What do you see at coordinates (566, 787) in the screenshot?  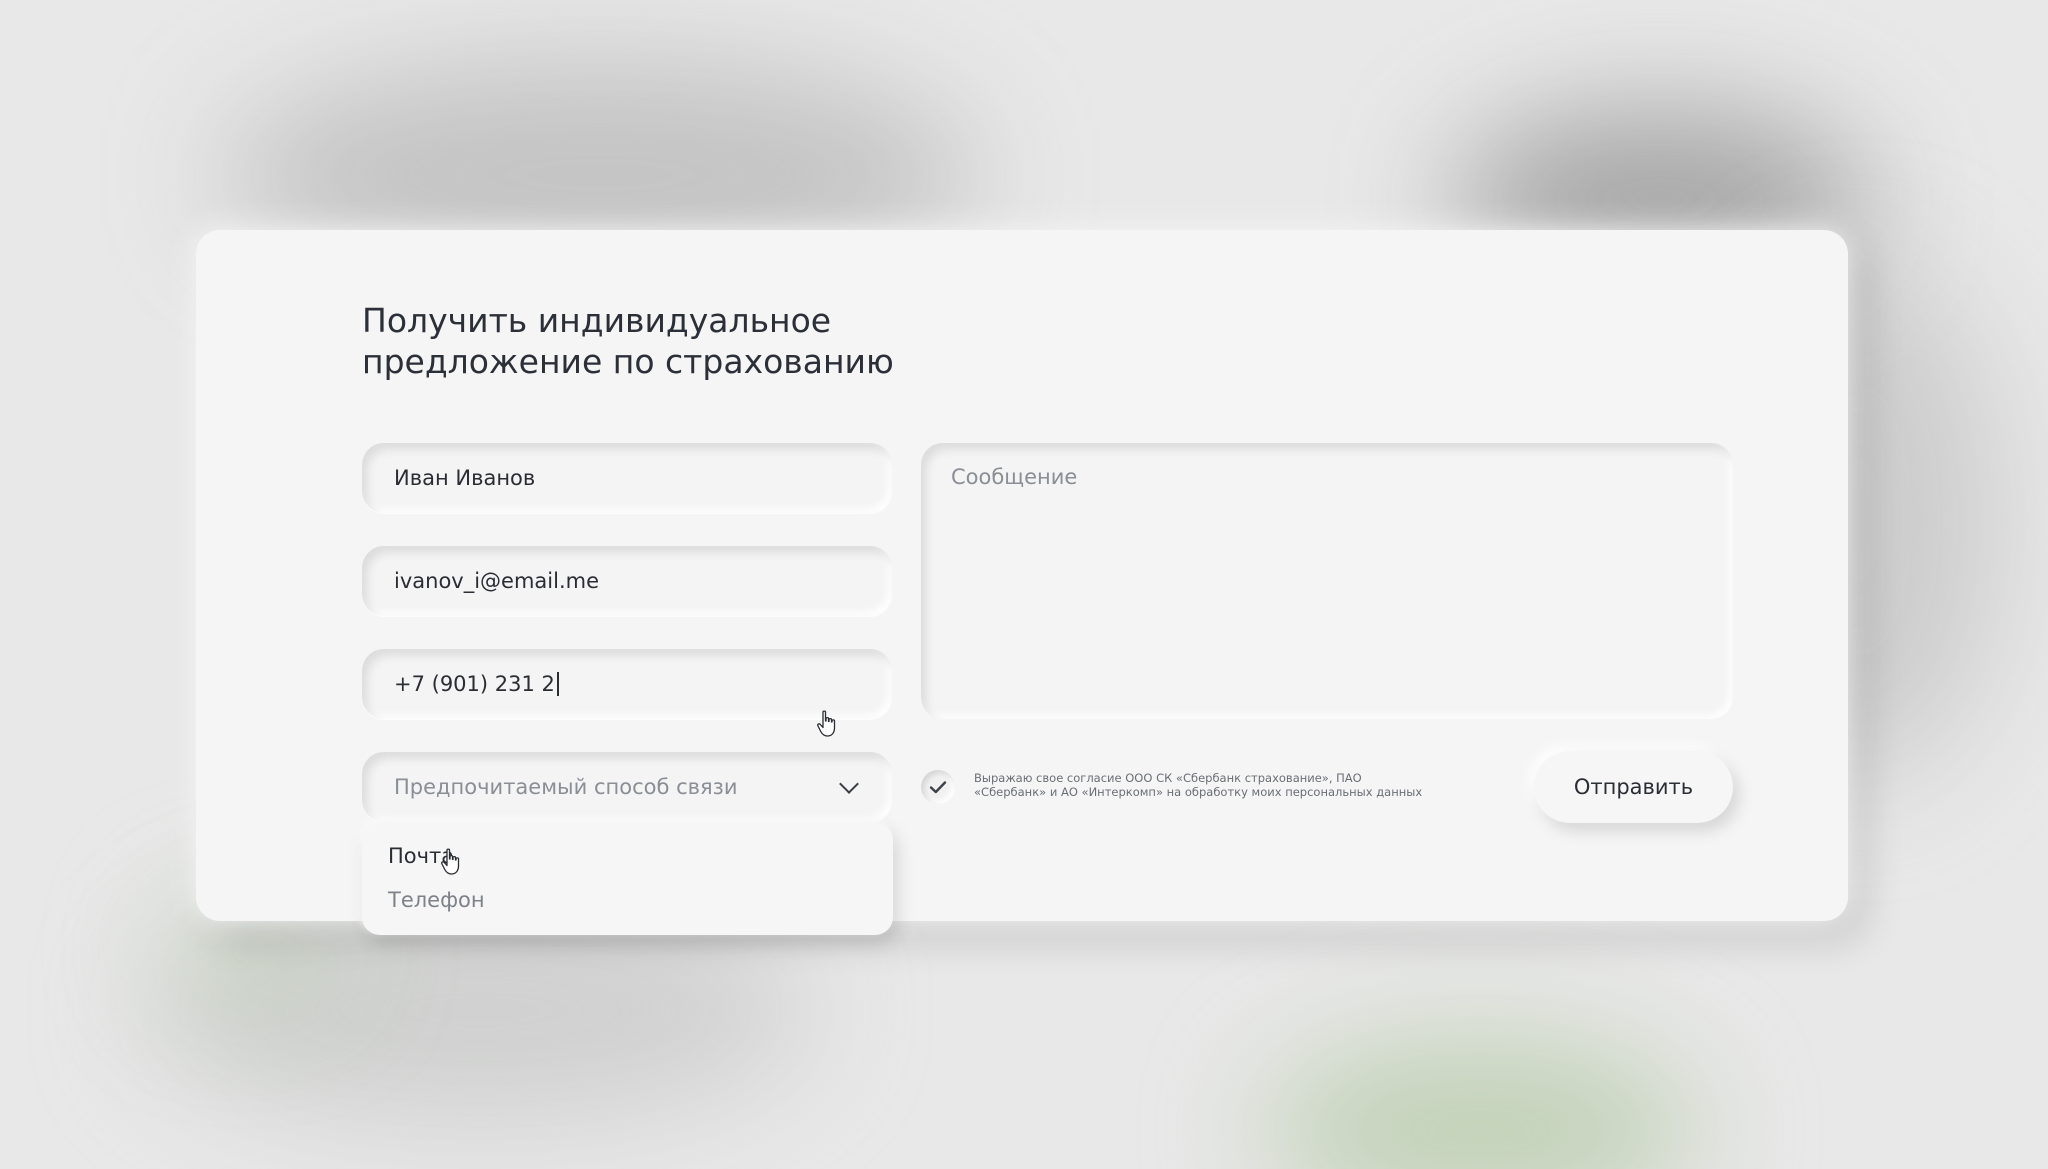 I see `contact-method-placeholder: Предпочитаемый способ связи` at bounding box center [566, 787].